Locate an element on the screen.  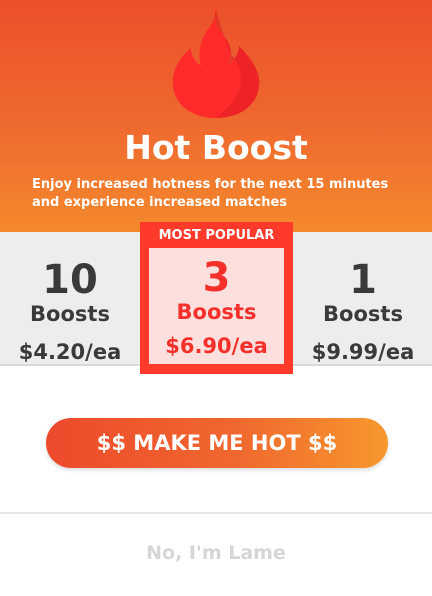
boost-option-1: 1 Boosts $9.99/ea is located at coordinates (363, 299).